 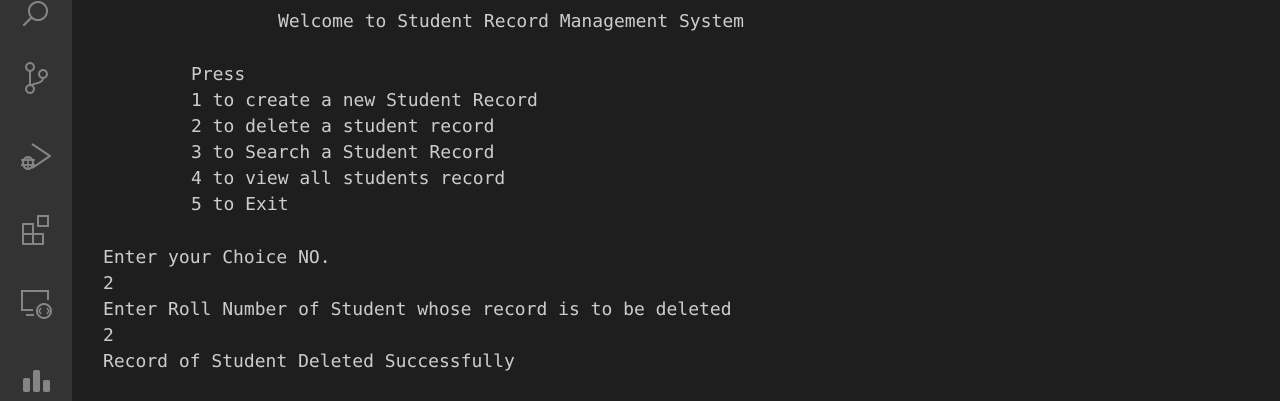 I want to click on status-message: Record of Student Deleted Successfully, so click(x=309, y=361).